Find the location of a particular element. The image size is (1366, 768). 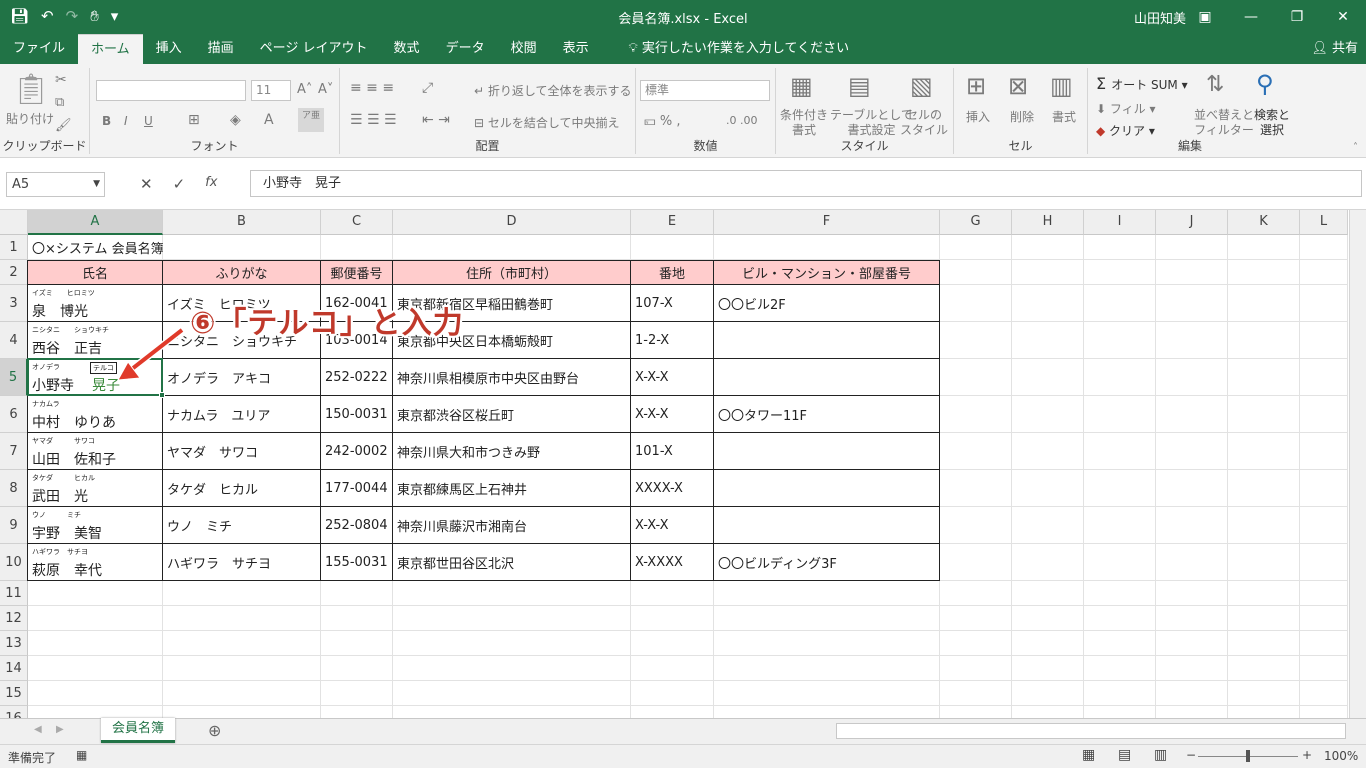

zoom-in-icon: + is located at coordinates (1307, 755).